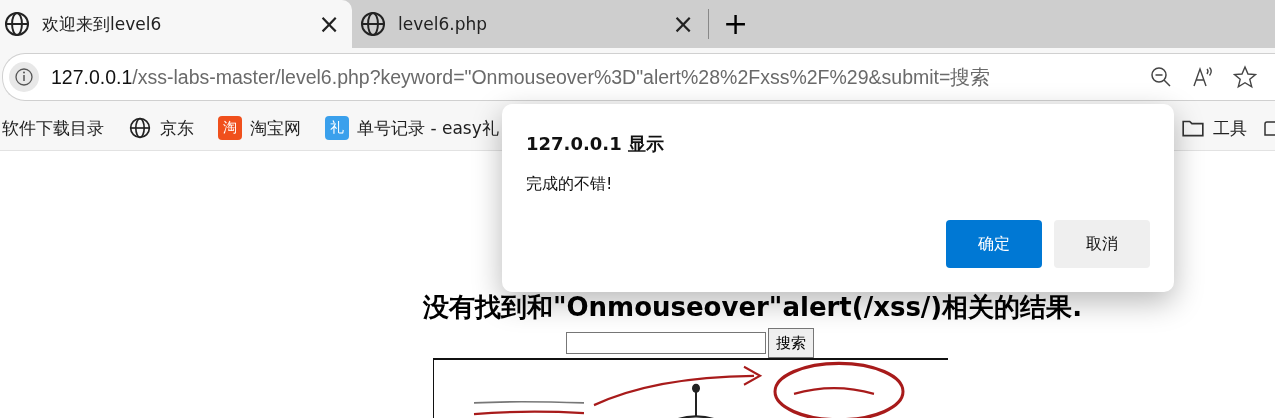  I want to click on browser-tab: 欢迎来到level6 ×, so click(176, 24).